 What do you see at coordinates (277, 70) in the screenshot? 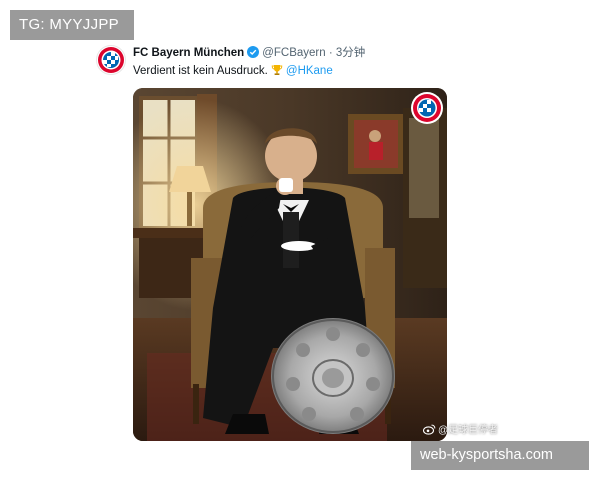
I see `trophy-icon` at bounding box center [277, 70].